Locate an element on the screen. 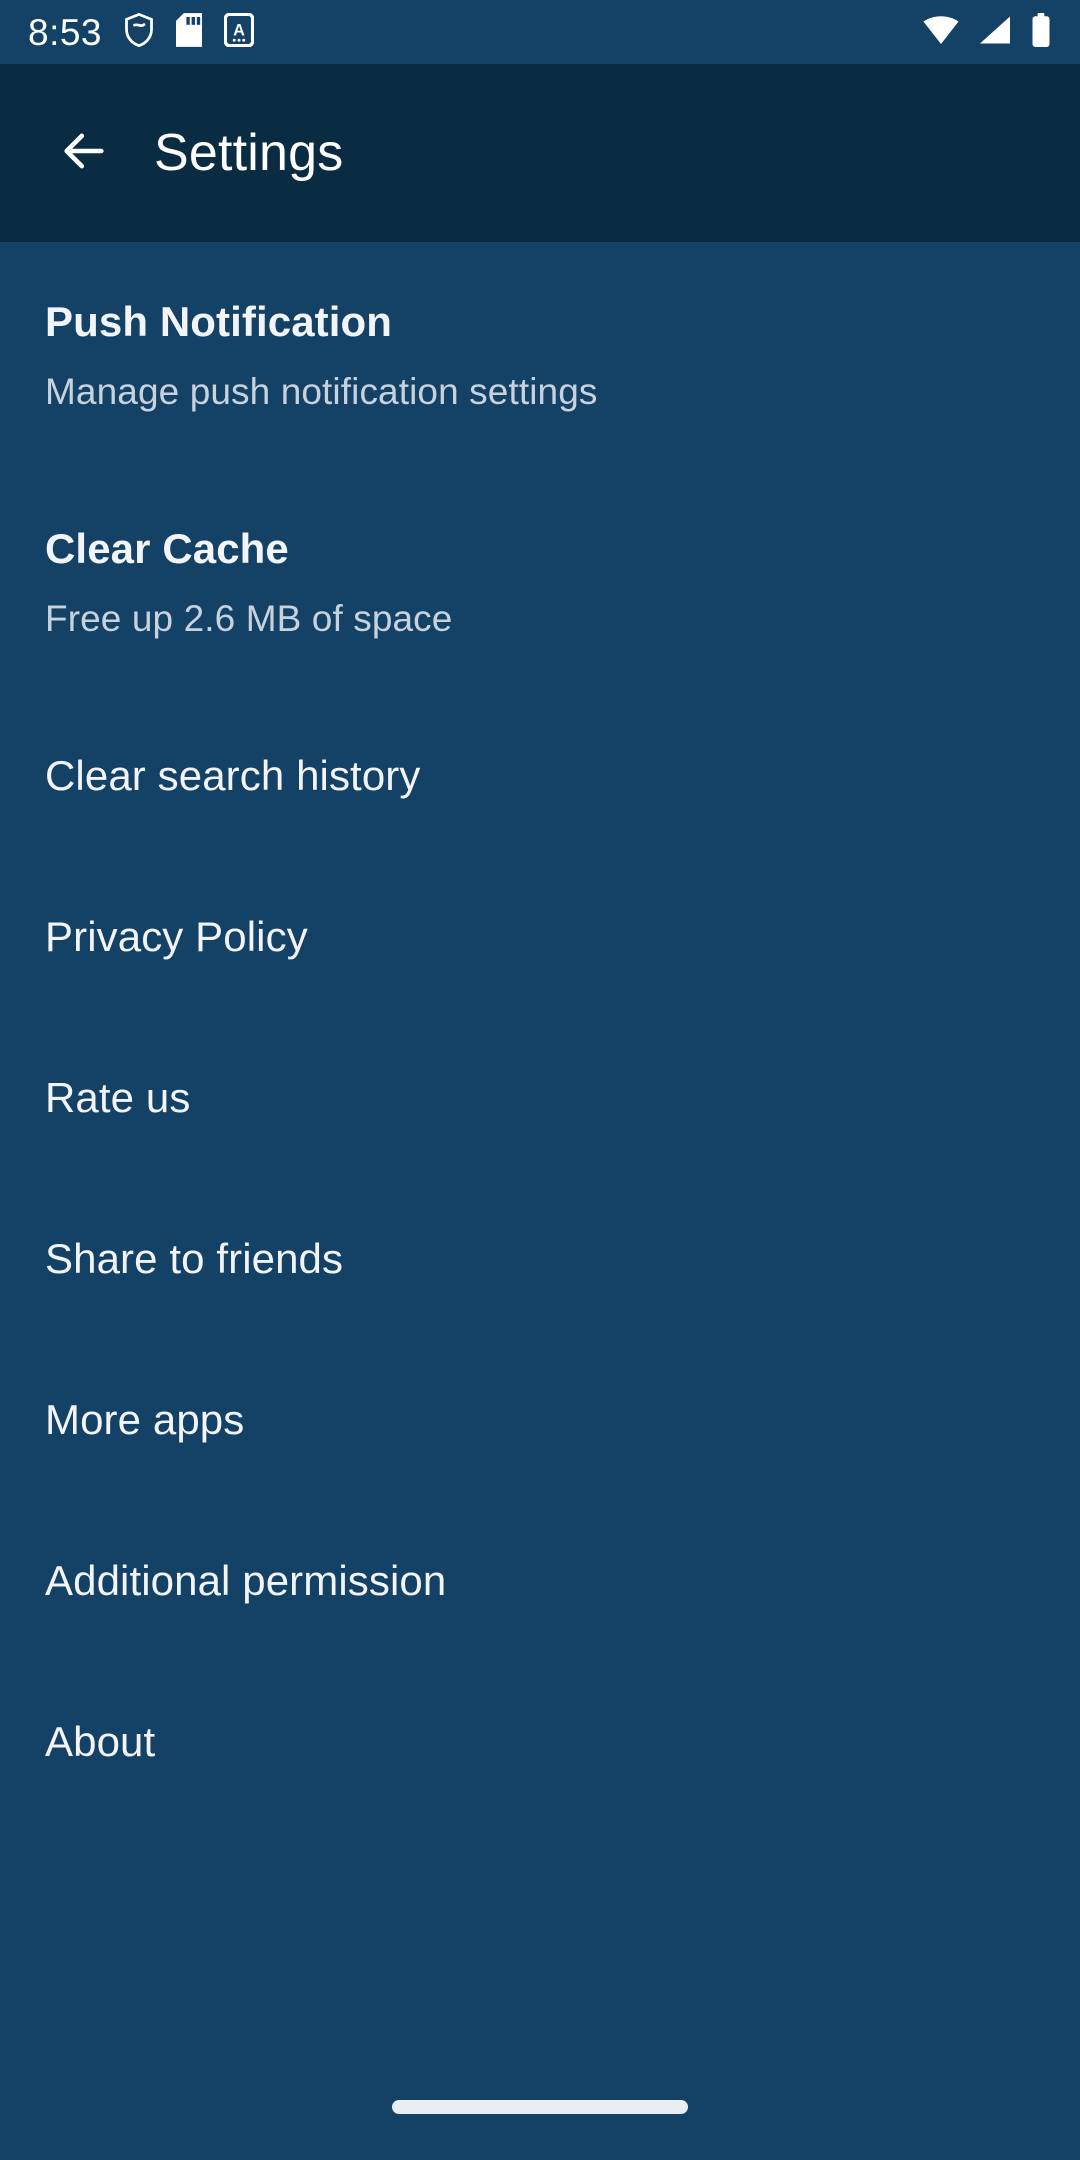  list-item-title: Privacy Policy is located at coordinates (176, 937).